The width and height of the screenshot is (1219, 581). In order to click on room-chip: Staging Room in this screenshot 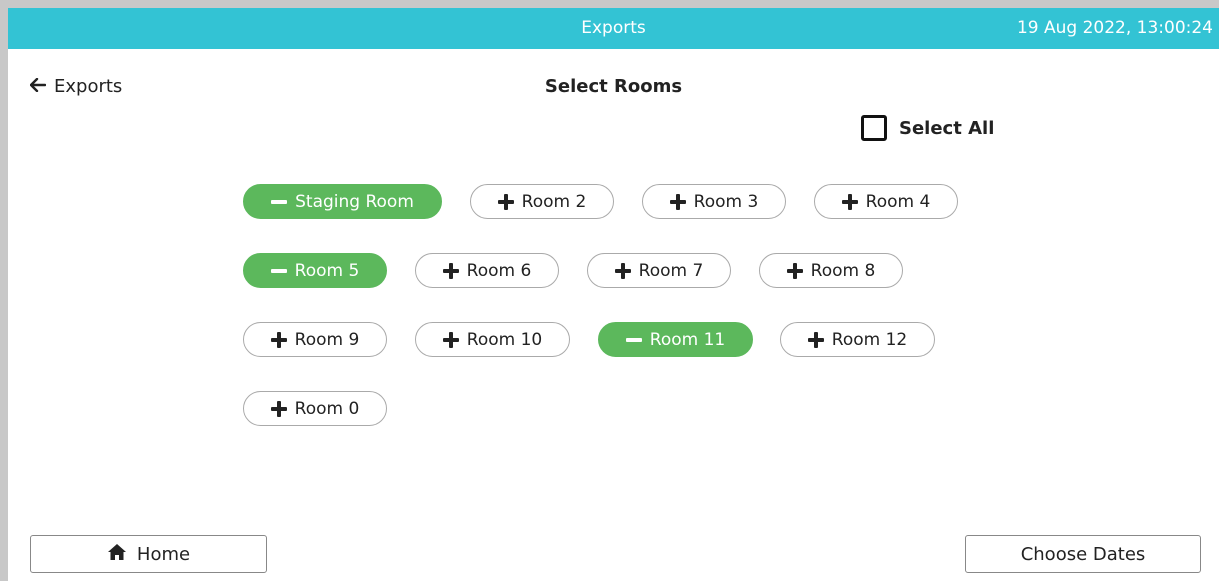, I will do `click(342, 201)`.